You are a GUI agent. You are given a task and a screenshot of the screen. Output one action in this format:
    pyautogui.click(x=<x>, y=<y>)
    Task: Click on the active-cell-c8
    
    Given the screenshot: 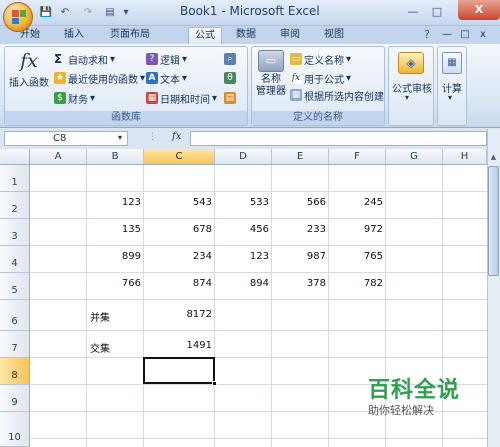 What is the action you would take?
    pyautogui.click(x=179, y=370)
    